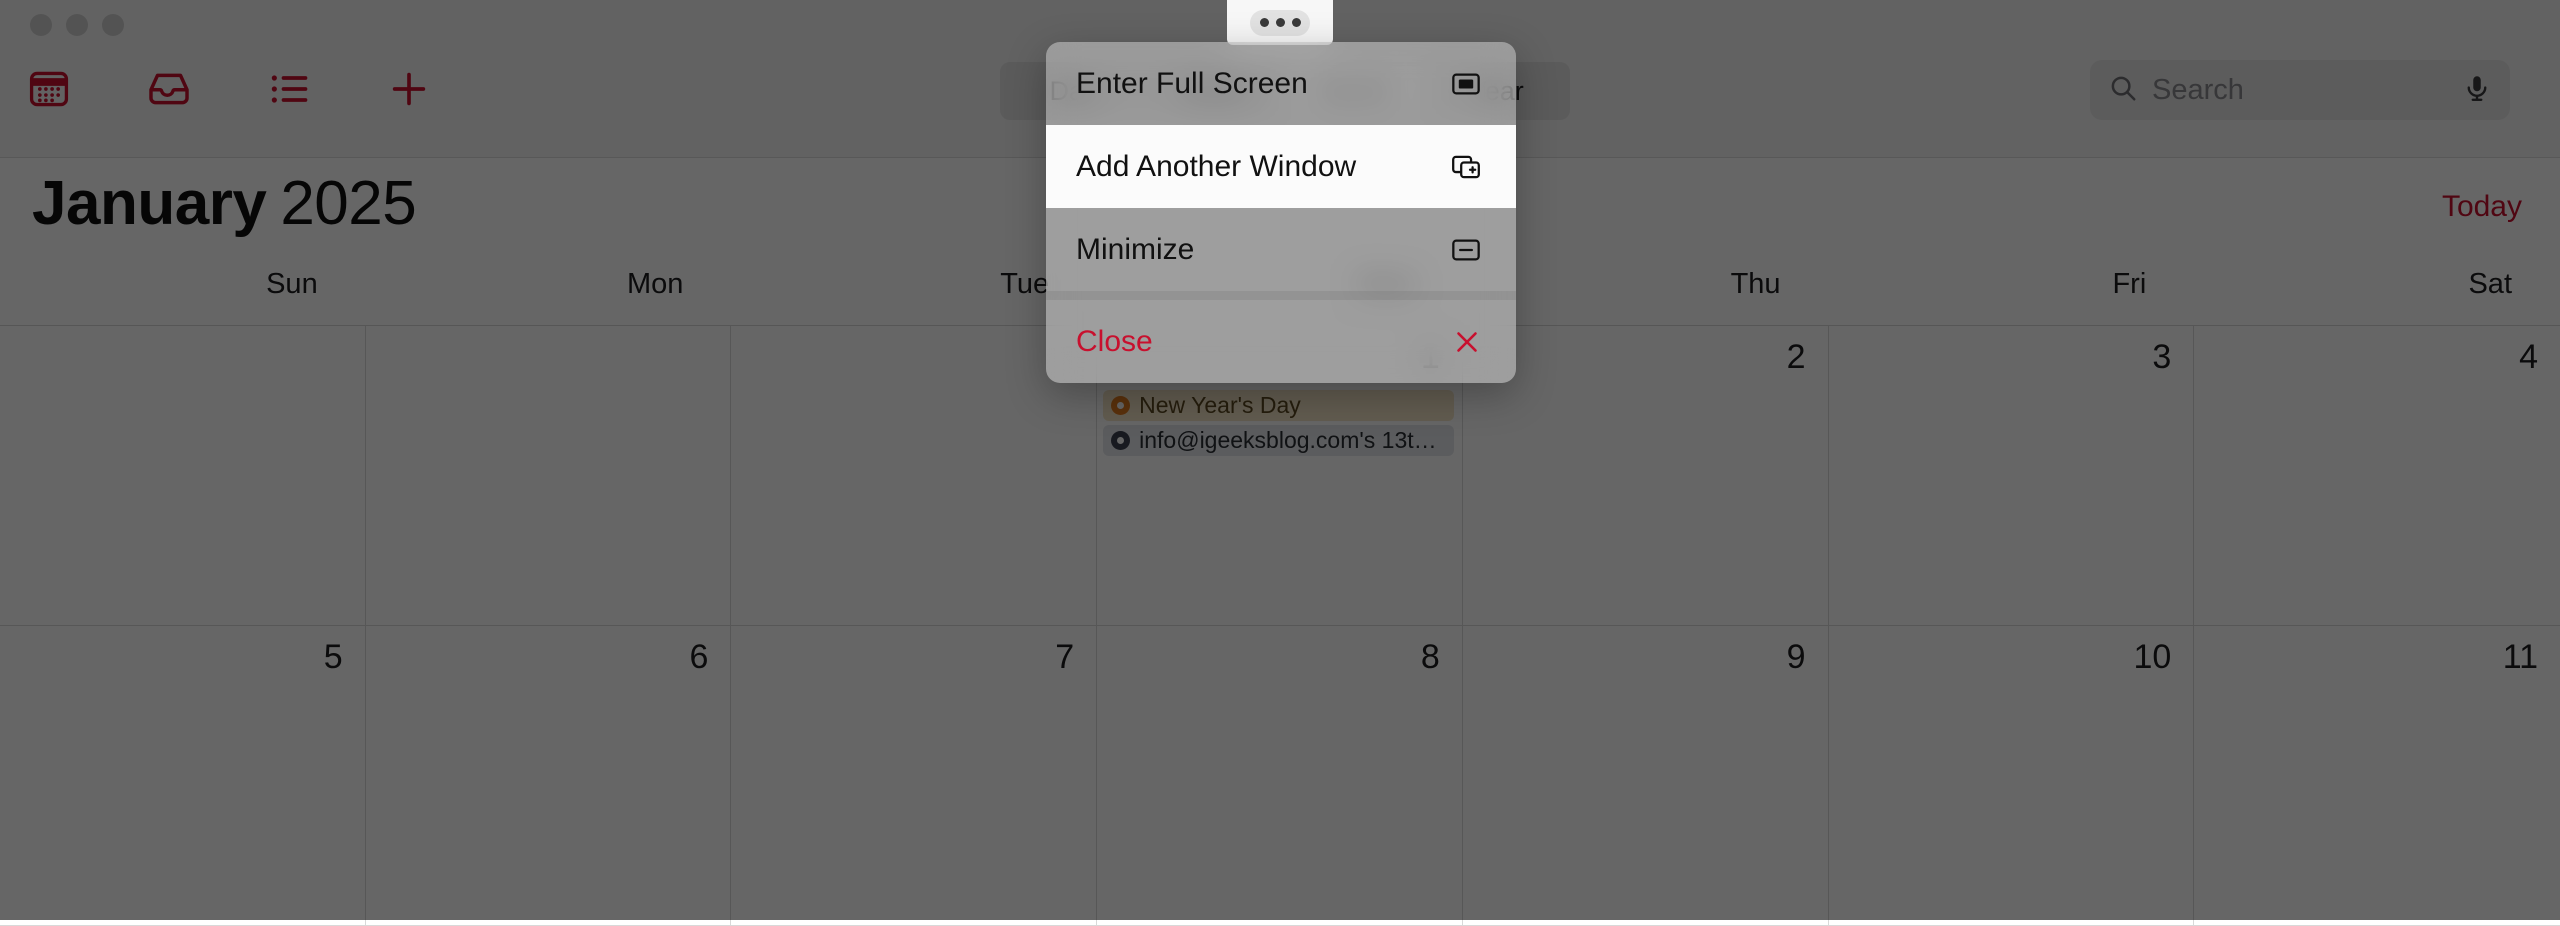 The height and width of the screenshot is (926, 2560). I want to click on day-number: 8, so click(1279, 657).